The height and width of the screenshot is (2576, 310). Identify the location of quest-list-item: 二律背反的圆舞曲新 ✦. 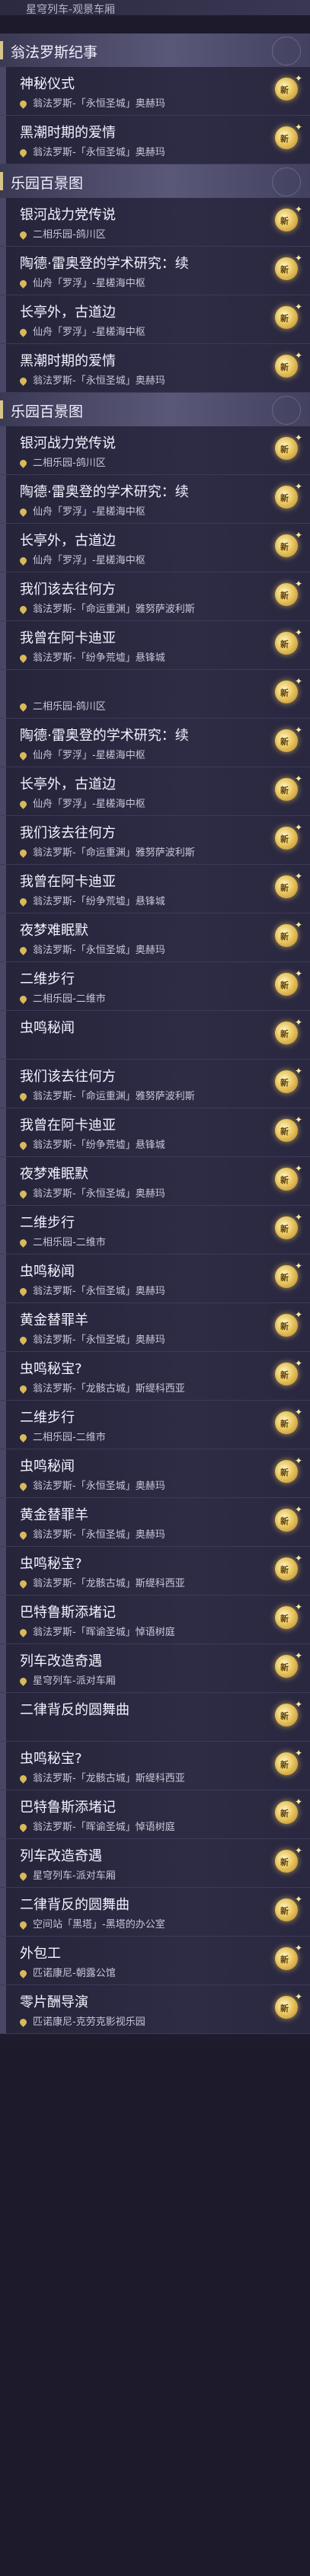
(155, 1717).